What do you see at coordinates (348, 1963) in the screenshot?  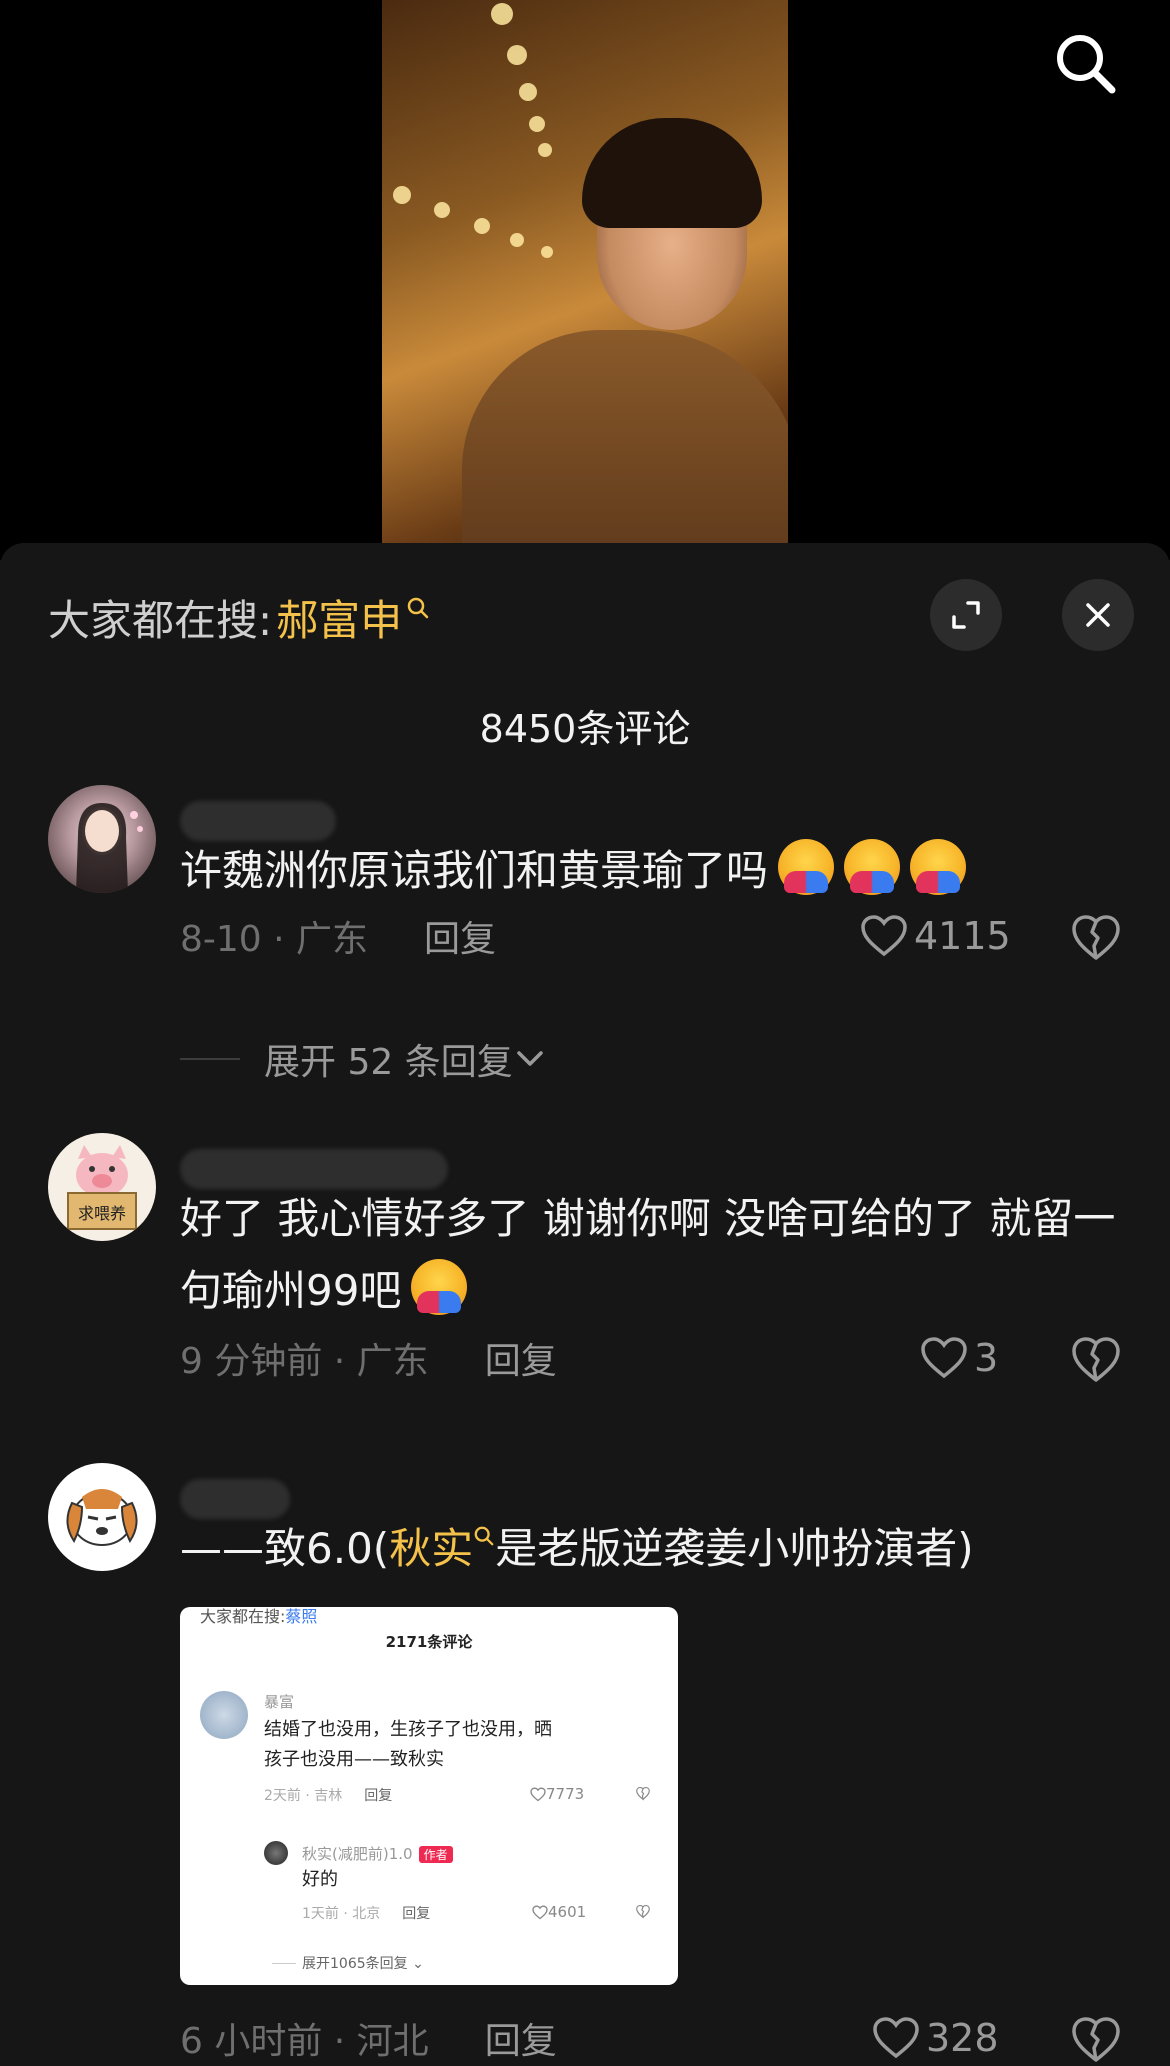 I see `card-expand-replies: 展开1065条回复 ⌄` at bounding box center [348, 1963].